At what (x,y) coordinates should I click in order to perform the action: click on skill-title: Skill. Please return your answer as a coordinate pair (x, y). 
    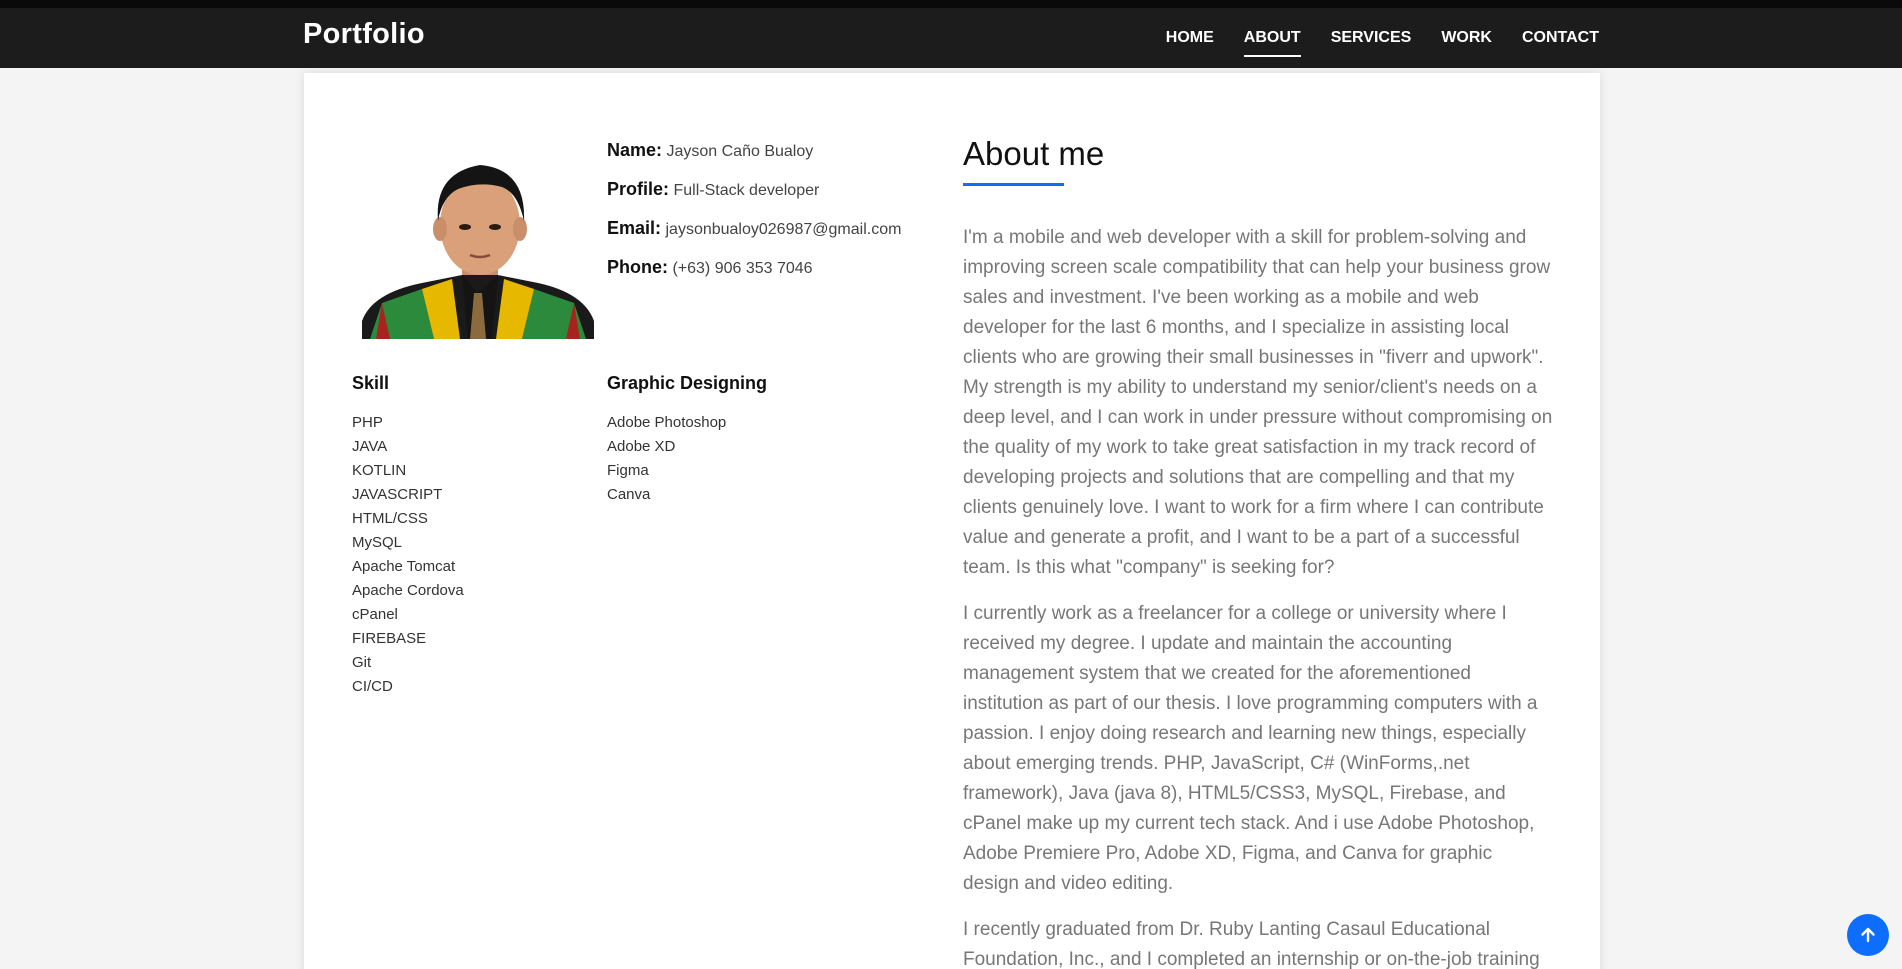
    Looking at the image, I should click on (371, 383).